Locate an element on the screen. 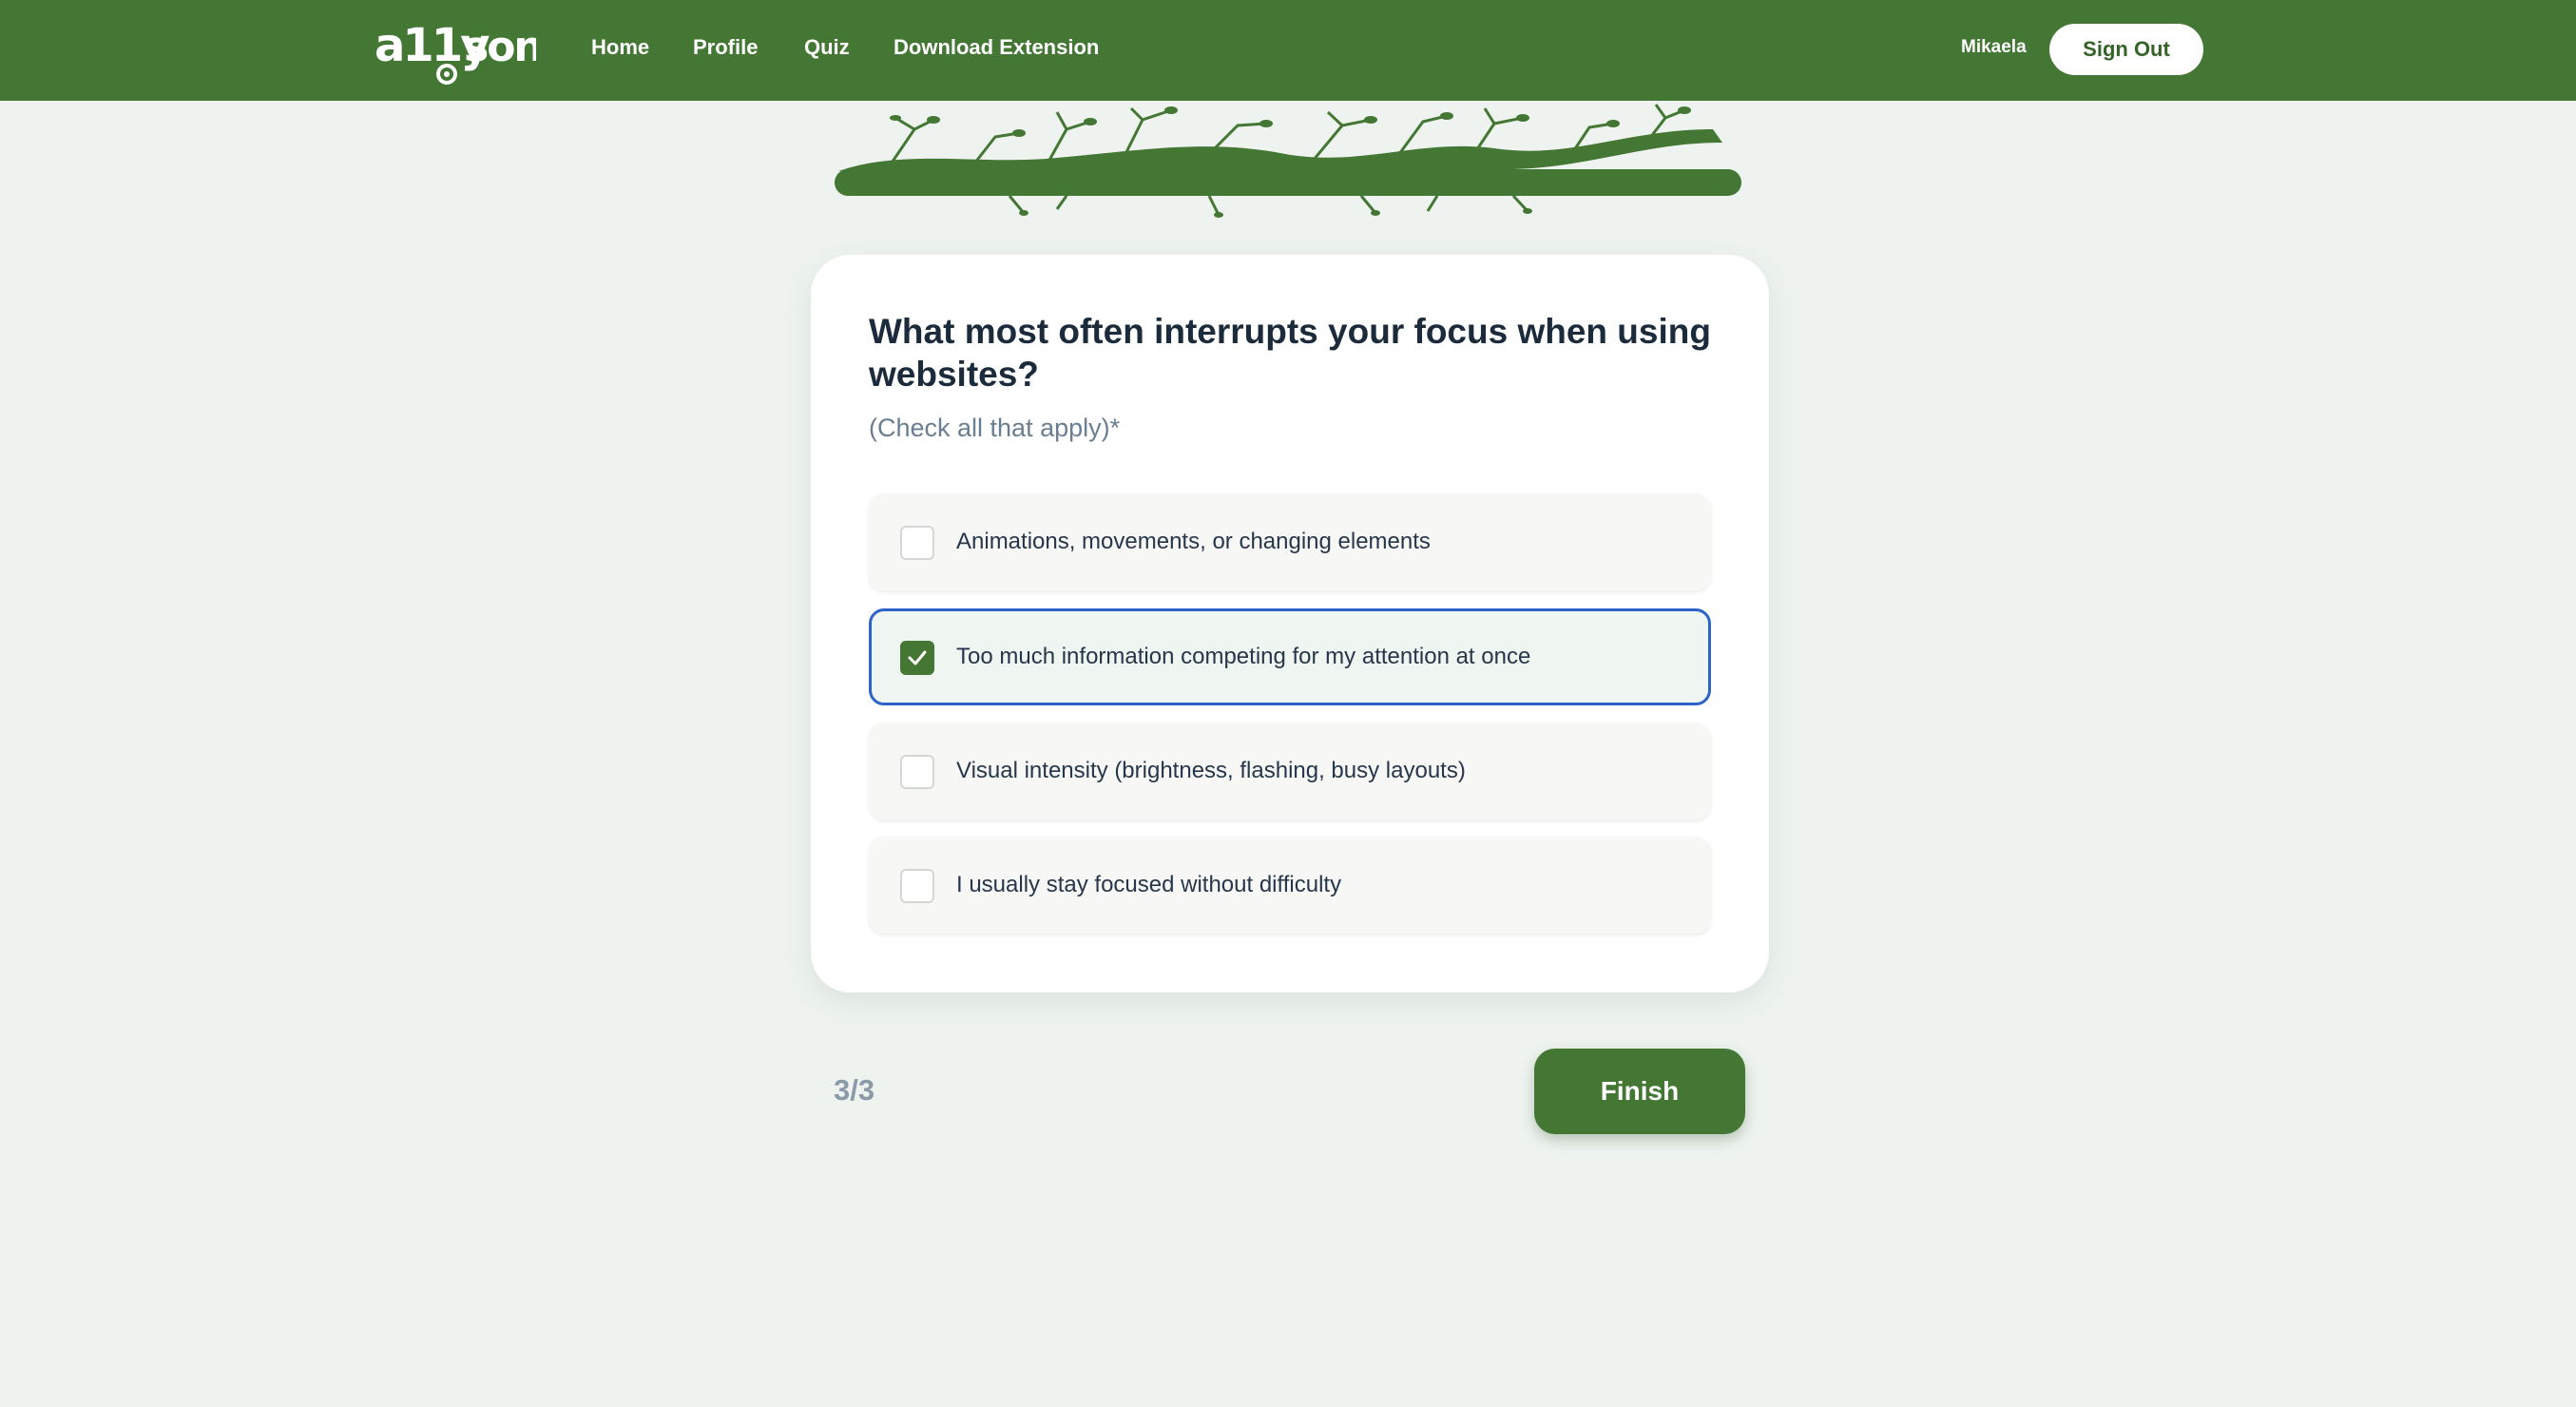 This screenshot has height=1407, width=2576. check-icon is located at coordinates (917, 657).